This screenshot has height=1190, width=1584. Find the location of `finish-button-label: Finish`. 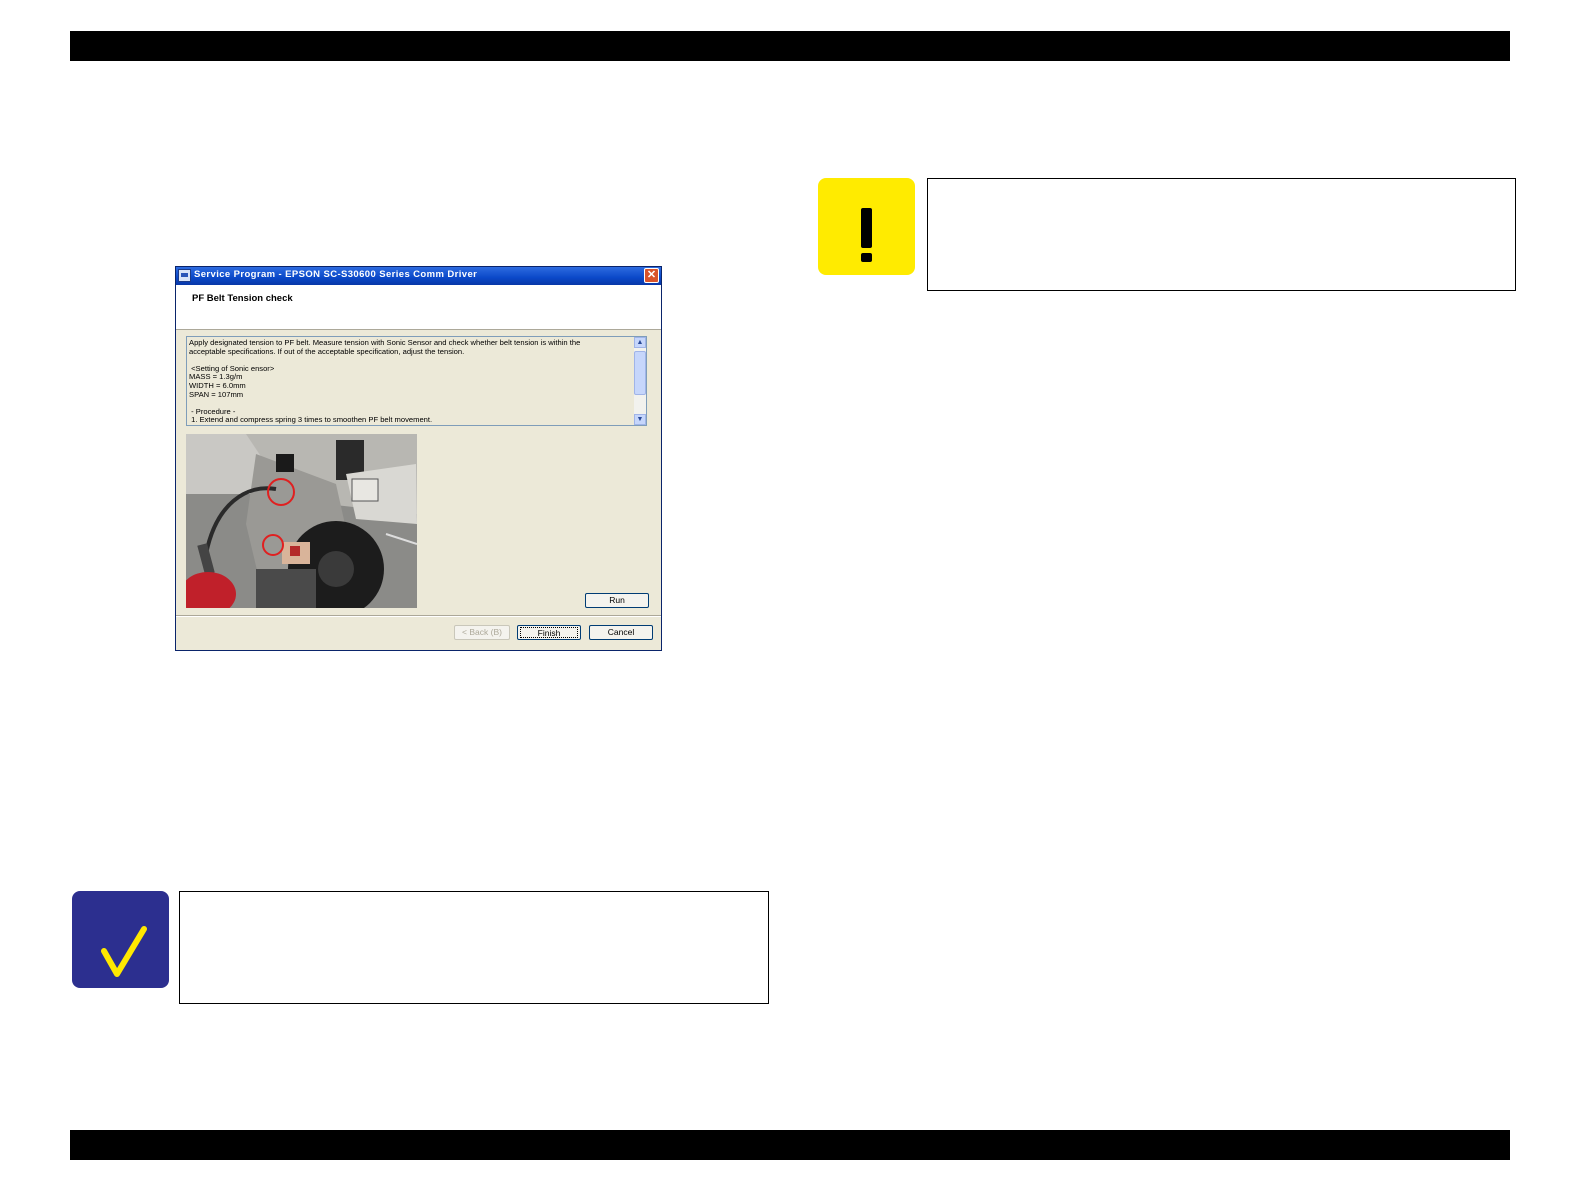

finish-button-label: Finish is located at coordinates (549, 632).